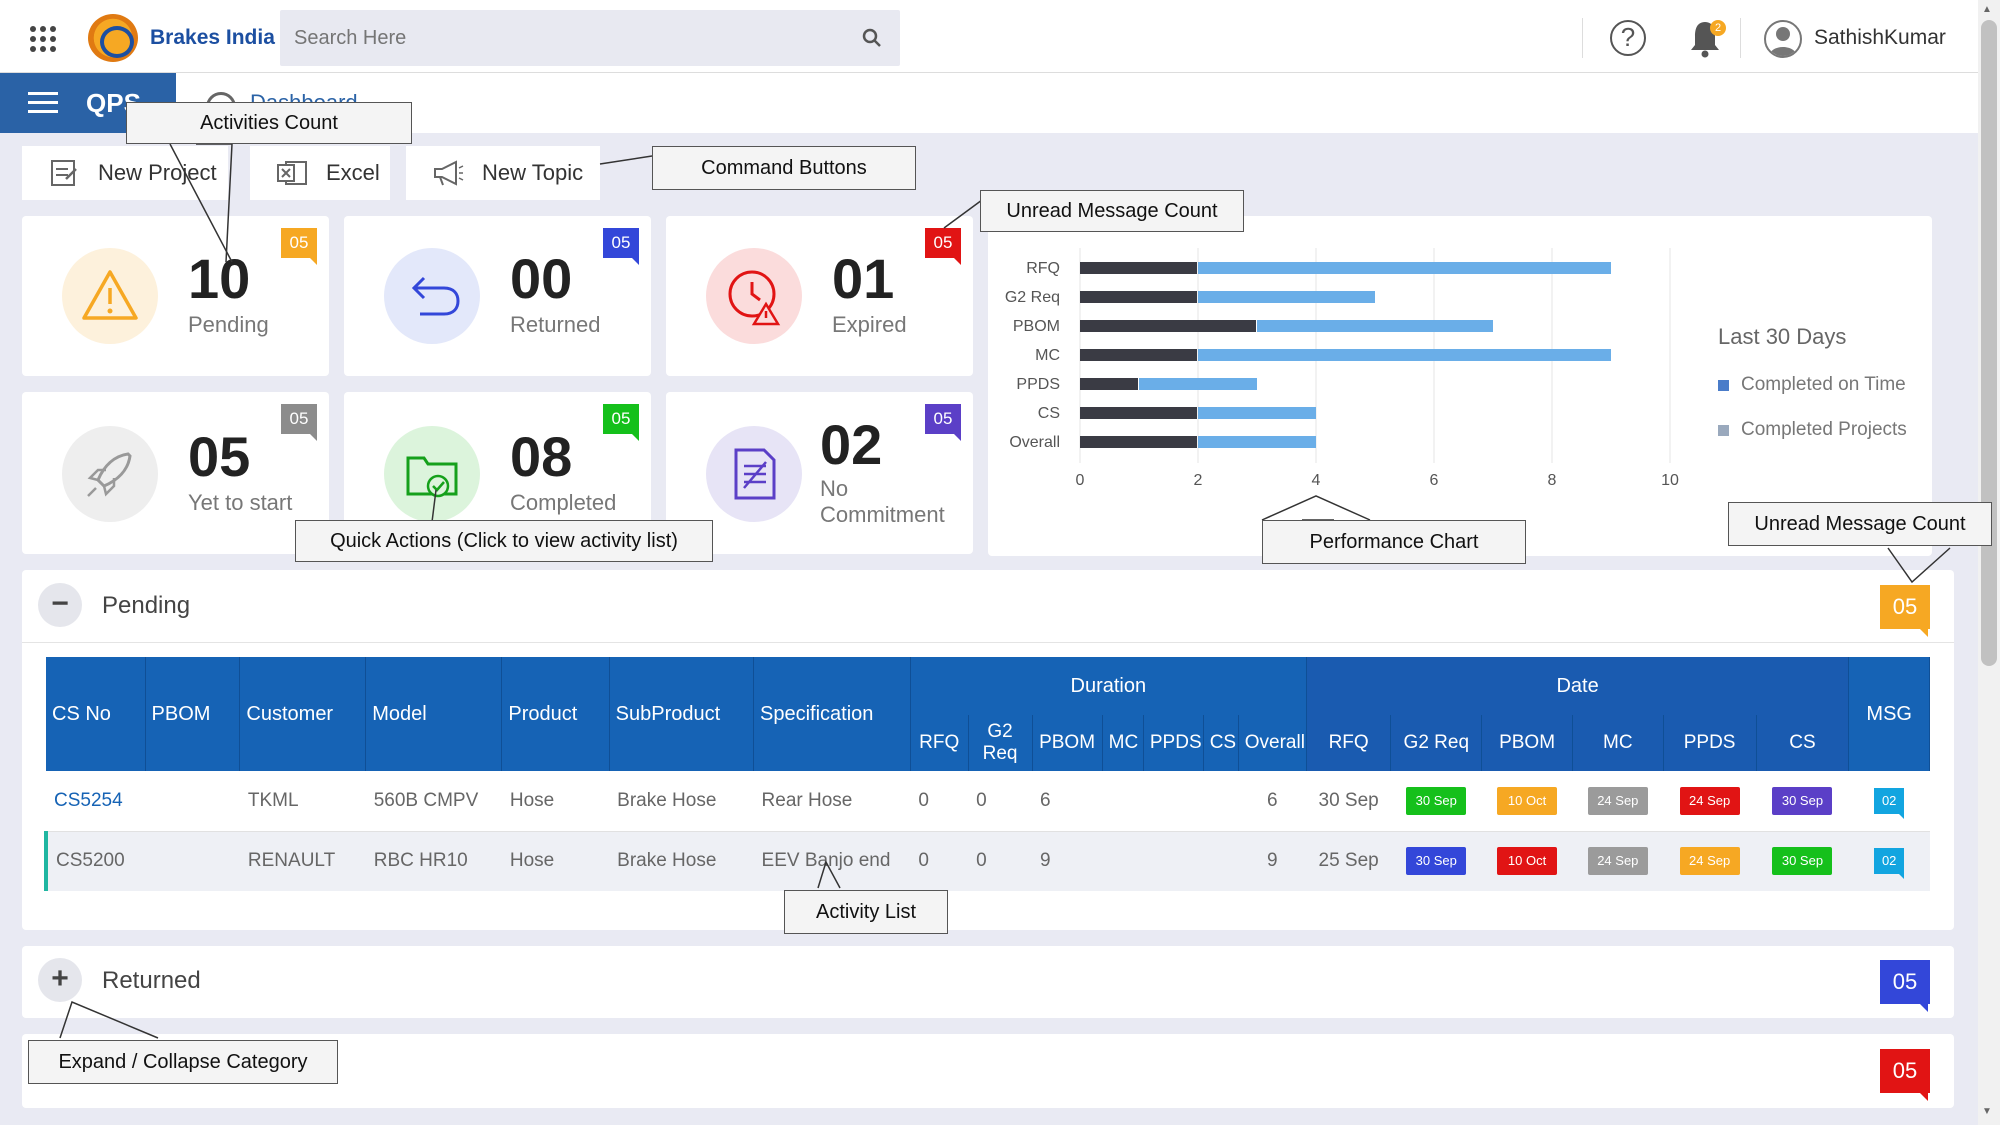  Describe the element at coordinates (988, 982) in the screenshot. I see `returned-category-panel` at that location.